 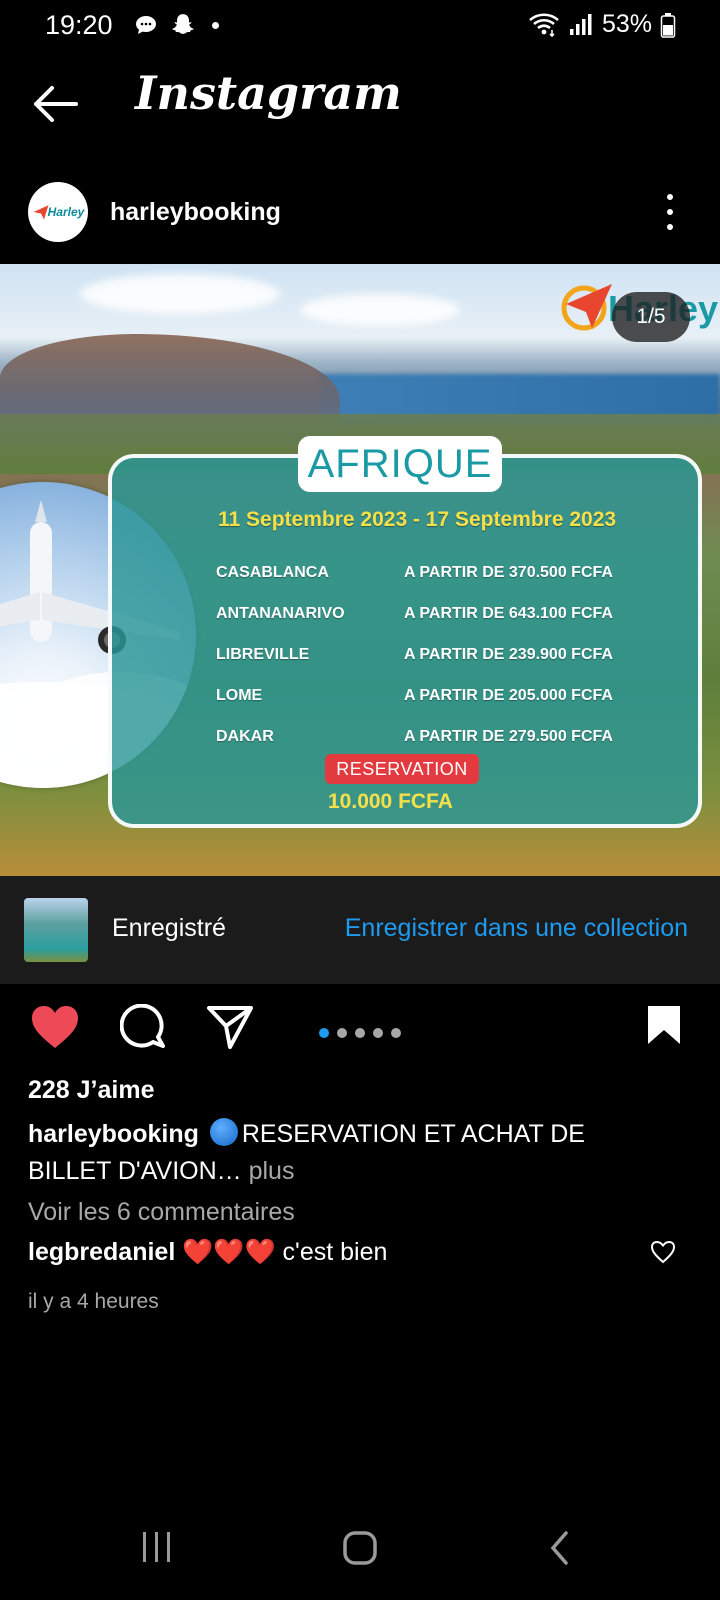 I want to click on likes-count: 228 J’aime, so click(x=91, y=1090).